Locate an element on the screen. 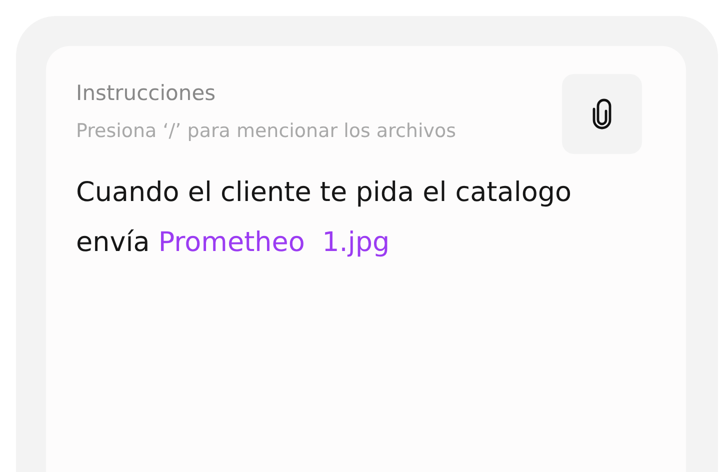 The height and width of the screenshot is (472, 728). field-label: Instrucciones is located at coordinates (146, 93).